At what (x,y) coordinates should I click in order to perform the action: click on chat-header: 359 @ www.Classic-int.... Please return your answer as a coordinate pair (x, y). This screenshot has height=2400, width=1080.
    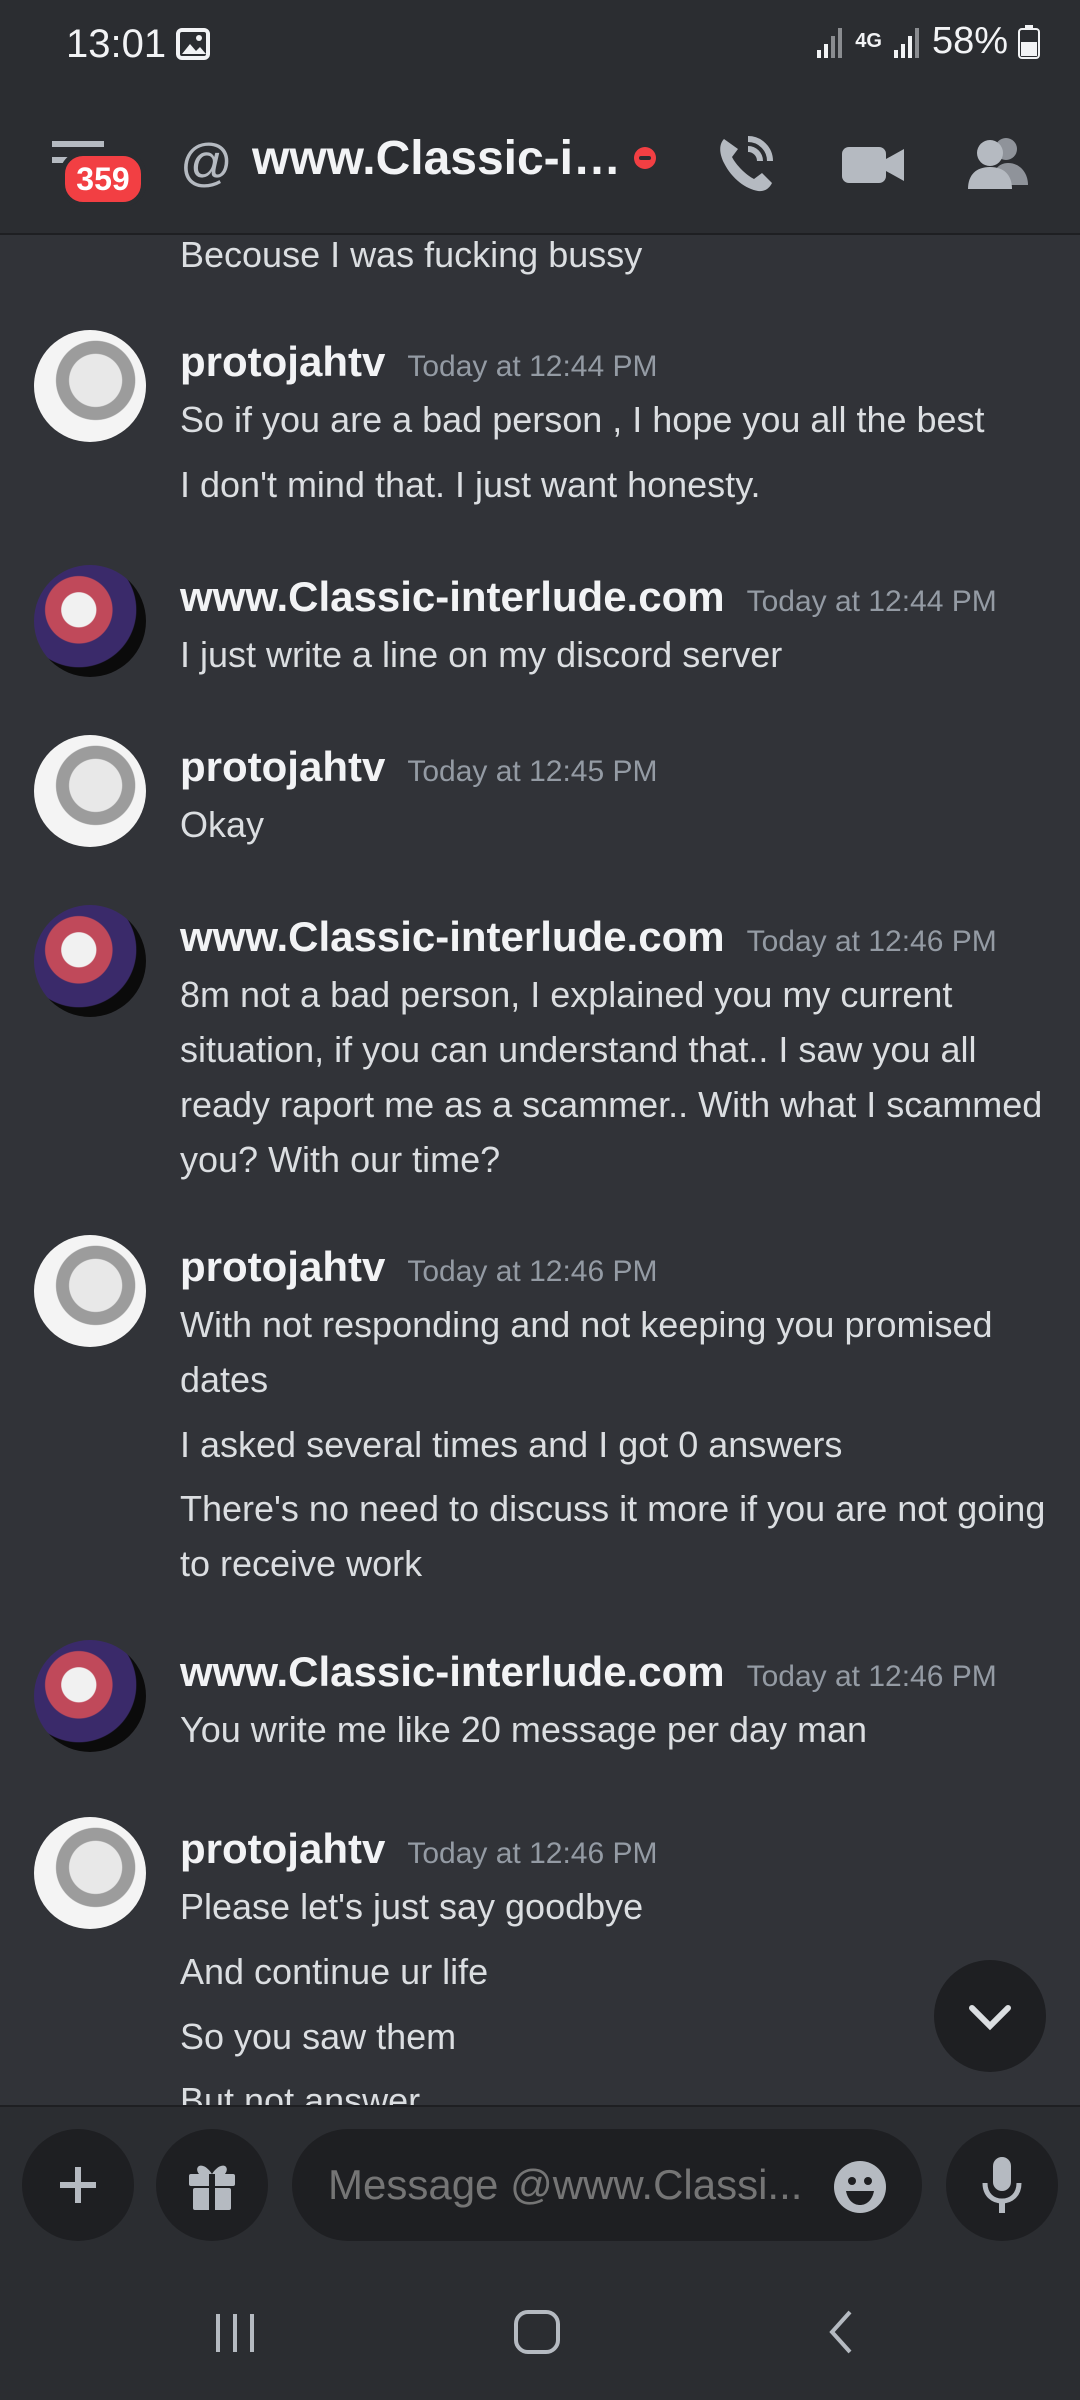
    Looking at the image, I should click on (540, 165).